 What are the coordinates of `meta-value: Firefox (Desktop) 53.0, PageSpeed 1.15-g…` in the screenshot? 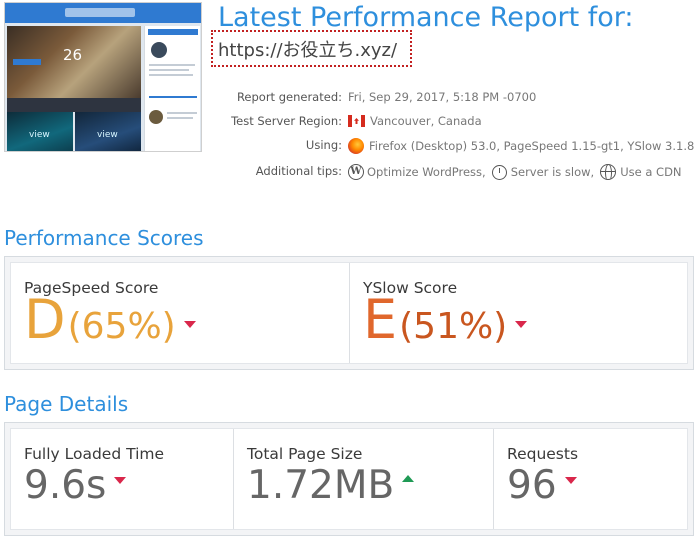 It's located at (521, 146).